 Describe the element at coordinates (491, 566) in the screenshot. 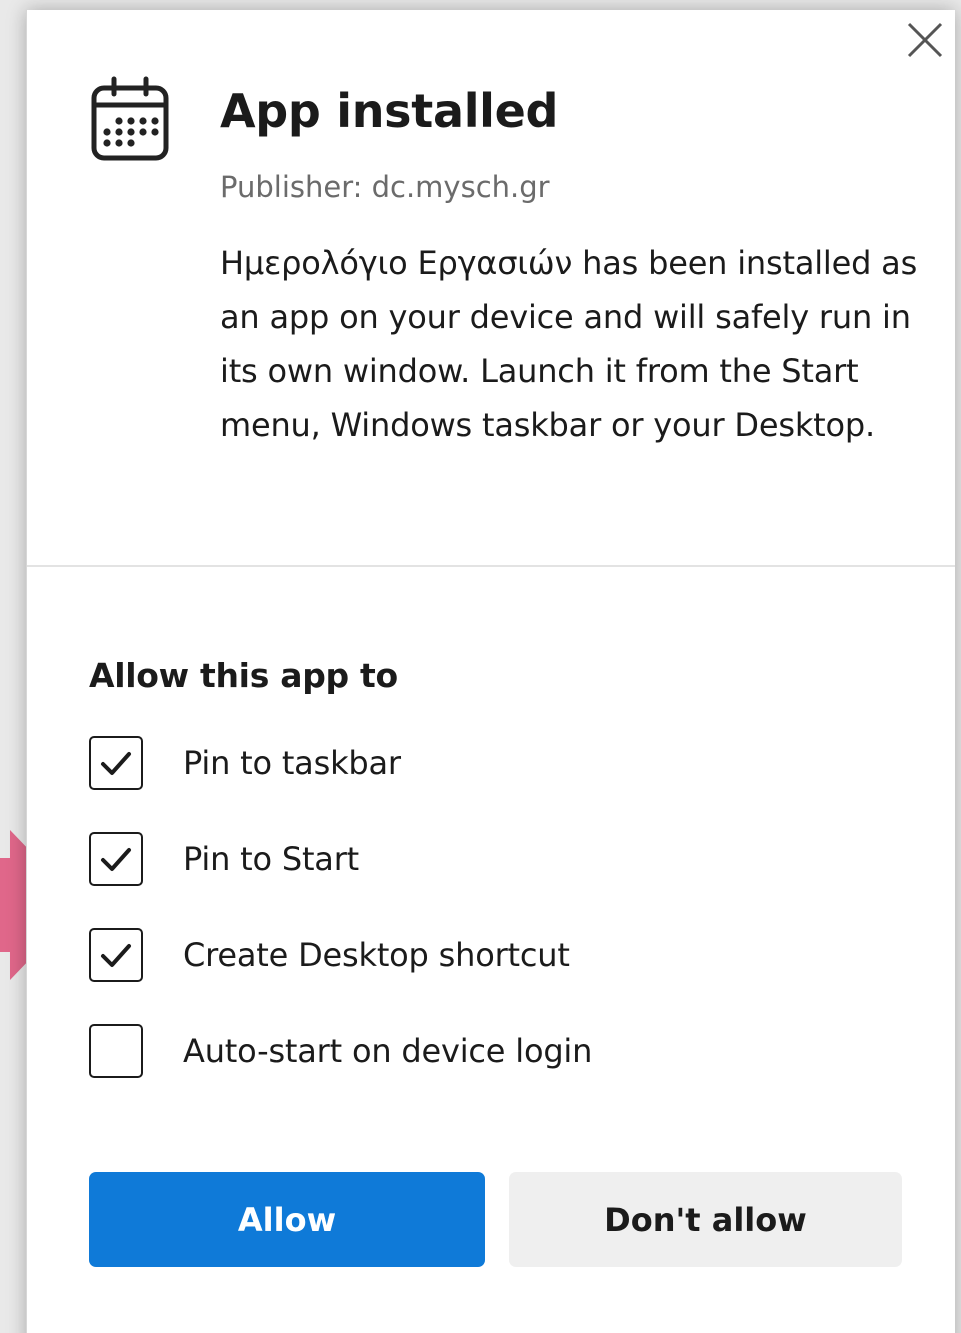

I see `divider` at that location.